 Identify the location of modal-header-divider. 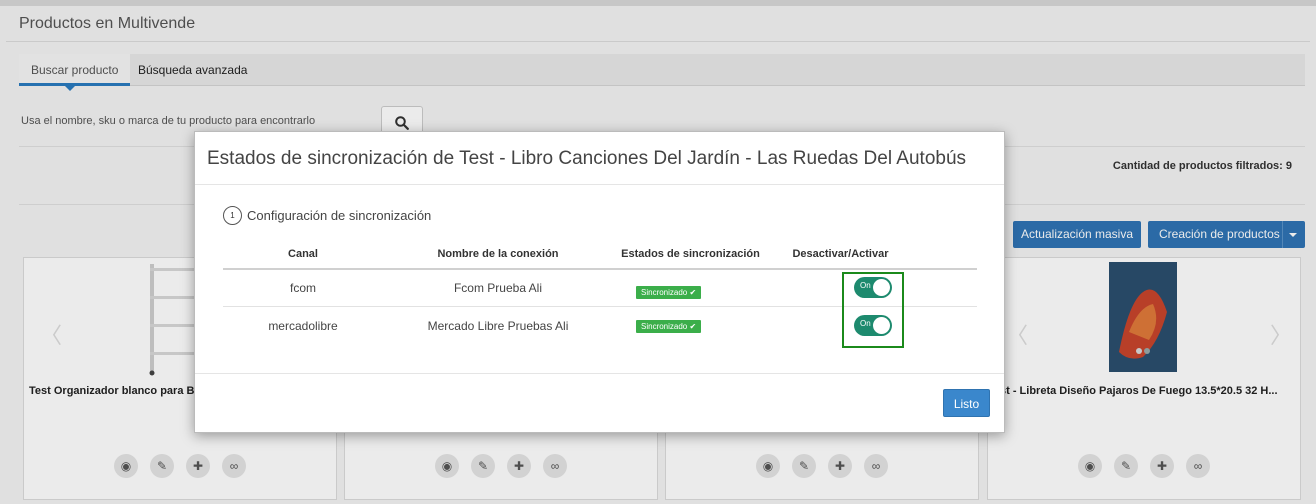
(599, 184).